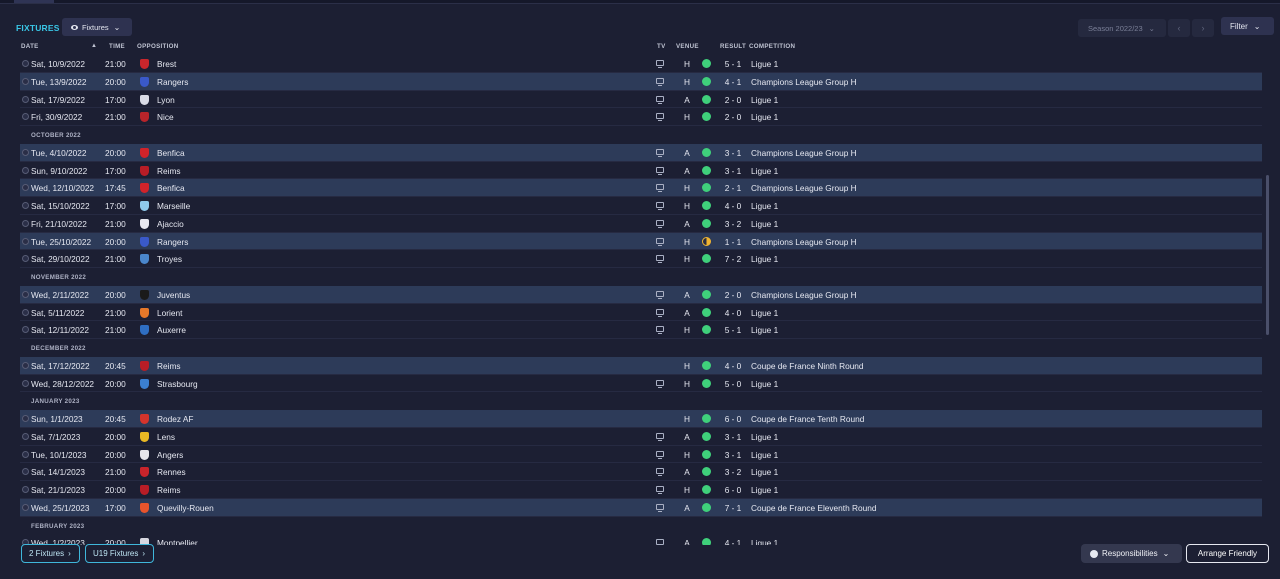 This screenshot has width=1280, height=579. I want to click on opposition-name: Lyon, so click(166, 100).